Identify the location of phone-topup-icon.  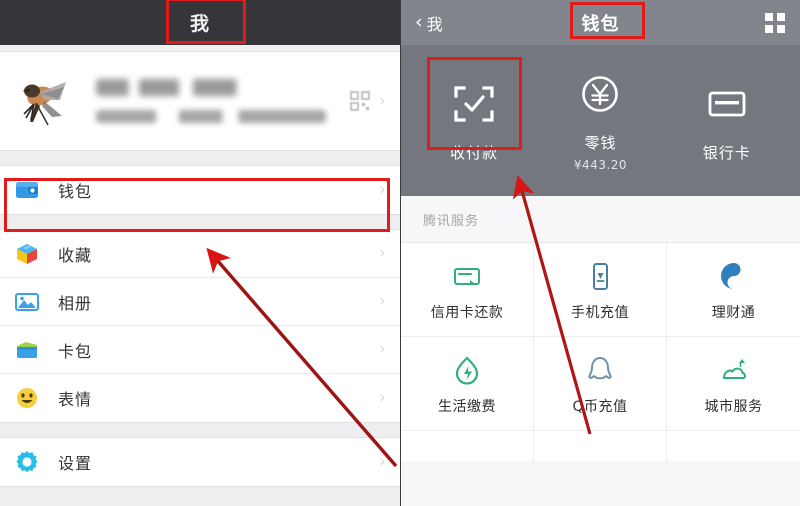
(600, 276).